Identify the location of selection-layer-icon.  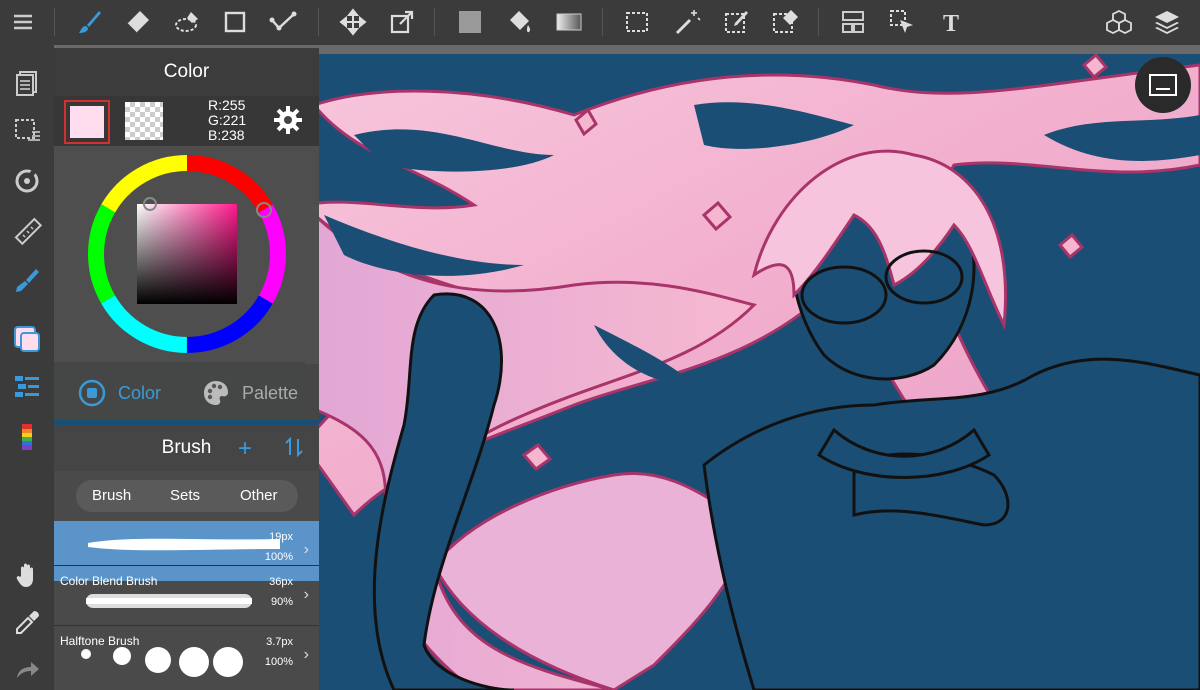
(27, 131).